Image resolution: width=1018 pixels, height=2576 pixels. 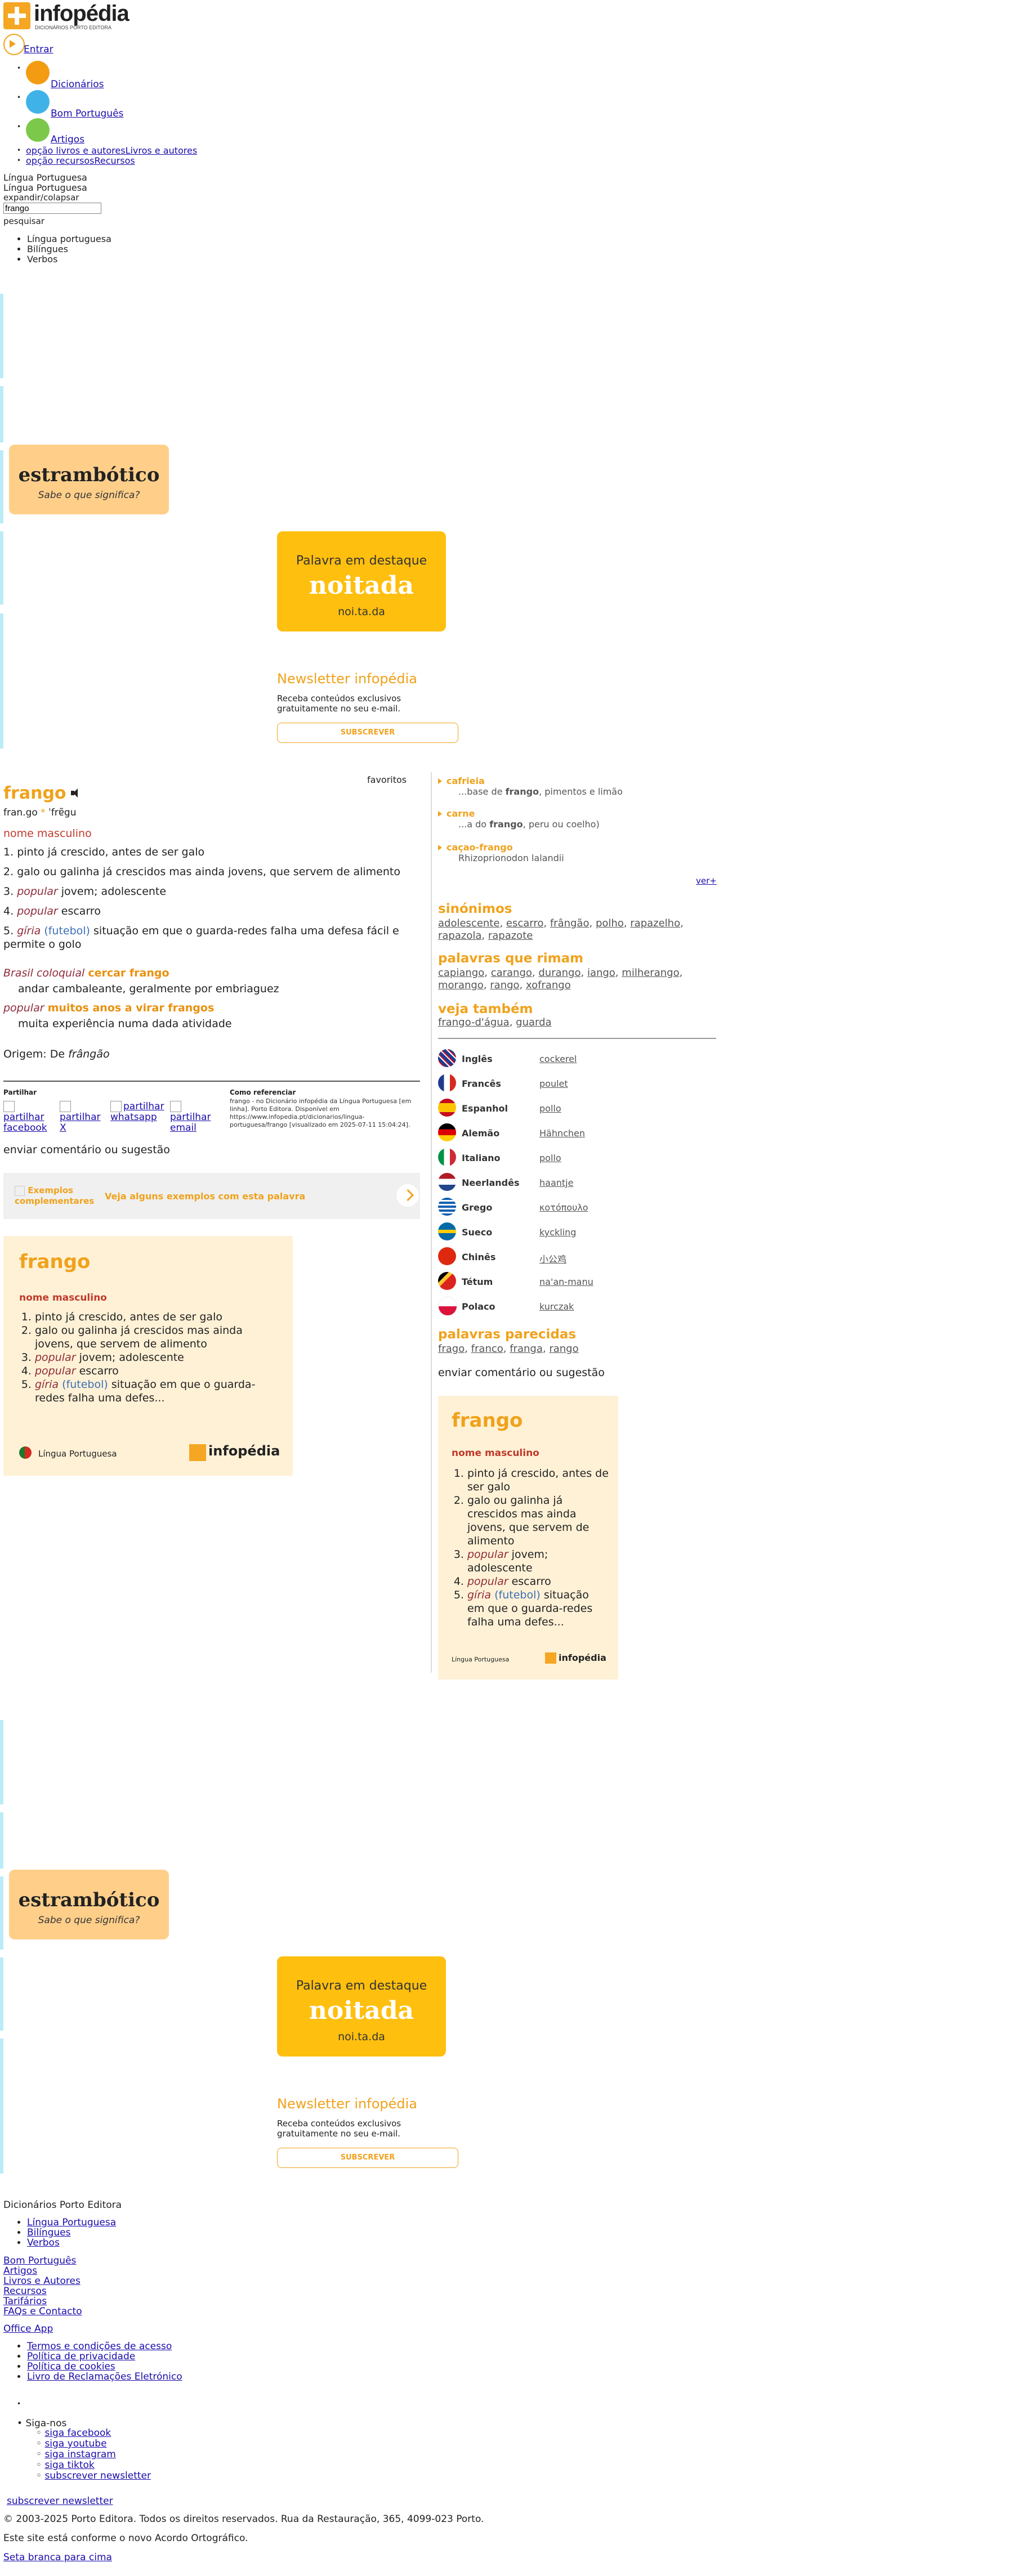 I want to click on bom-portugues-icon, so click(x=38, y=102).